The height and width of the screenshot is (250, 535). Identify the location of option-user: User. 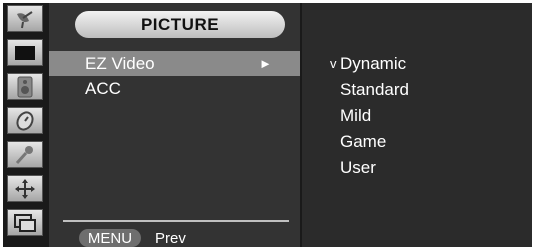
(358, 168).